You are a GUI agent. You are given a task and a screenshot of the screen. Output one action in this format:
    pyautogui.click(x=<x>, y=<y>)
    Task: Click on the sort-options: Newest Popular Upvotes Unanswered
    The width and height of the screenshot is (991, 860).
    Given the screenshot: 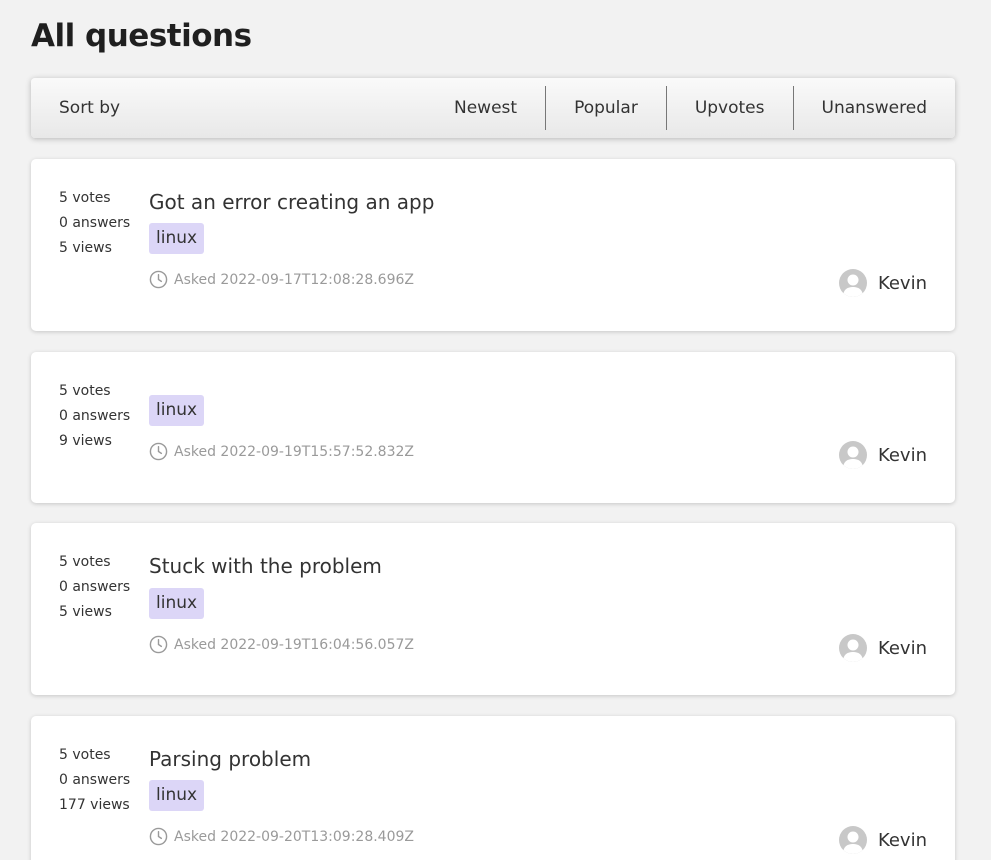 What is the action you would take?
    pyautogui.click(x=690, y=108)
    